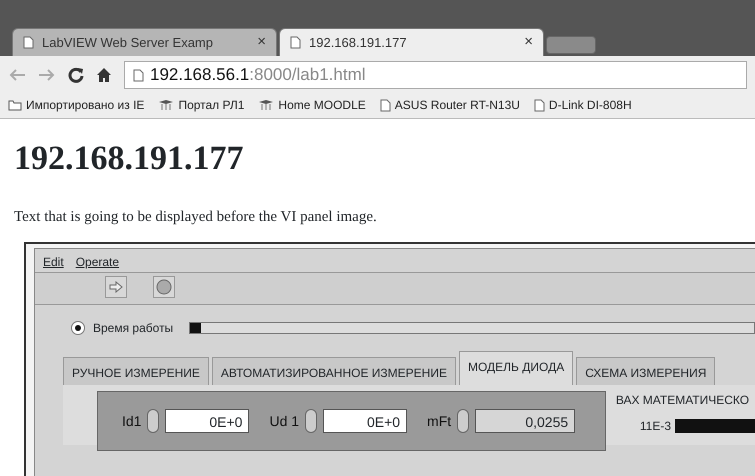  What do you see at coordinates (525, 421) in the screenshot?
I see `numeric-field: 0,0255` at bounding box center [525, 421].